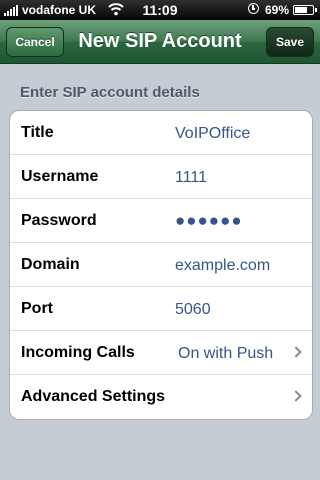 This screenshot has height=480, width=320. I want to click on navigation-bar: Cancel New SIP Account Save, so click(160, 42).